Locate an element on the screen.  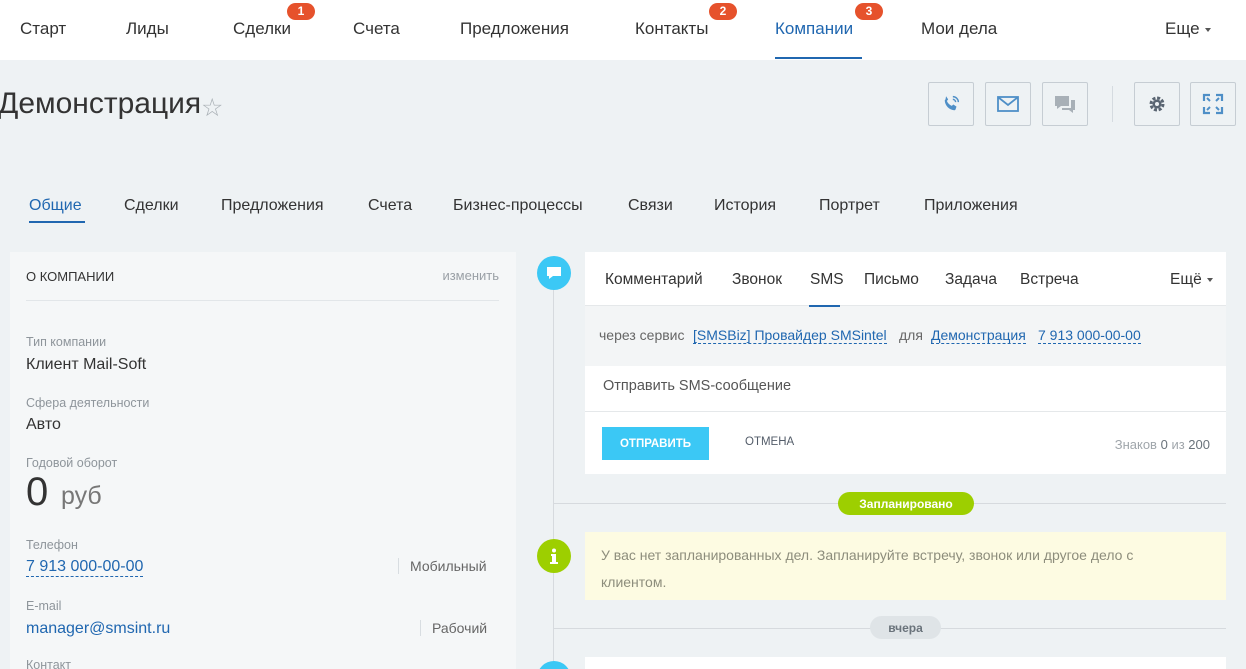
card-divider is located at coordinates (262, 300).